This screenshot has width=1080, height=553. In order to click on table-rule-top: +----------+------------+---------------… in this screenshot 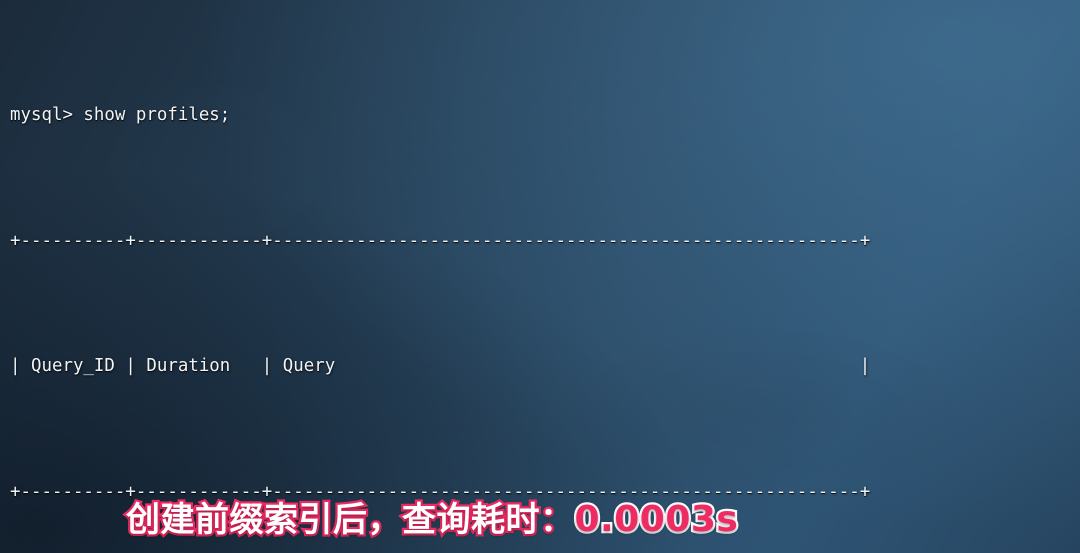, I will do `click(440, 240)`.